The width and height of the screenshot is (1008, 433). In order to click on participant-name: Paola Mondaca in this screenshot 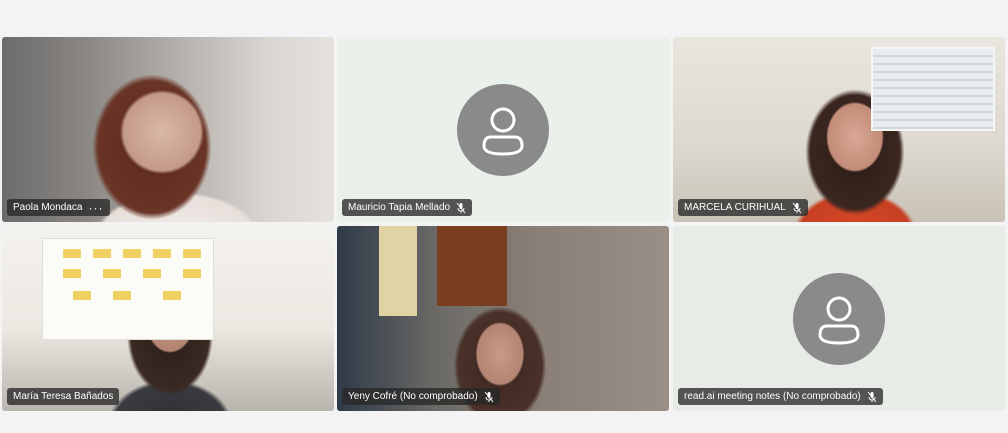, I will do `click(48, 207)`.